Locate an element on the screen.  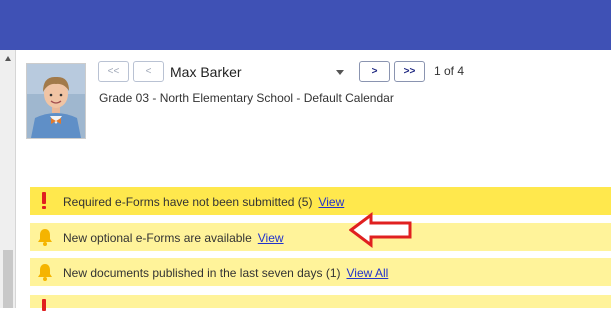
alert-text: New optional e-Forms are available is located at coordinates (157, 238).